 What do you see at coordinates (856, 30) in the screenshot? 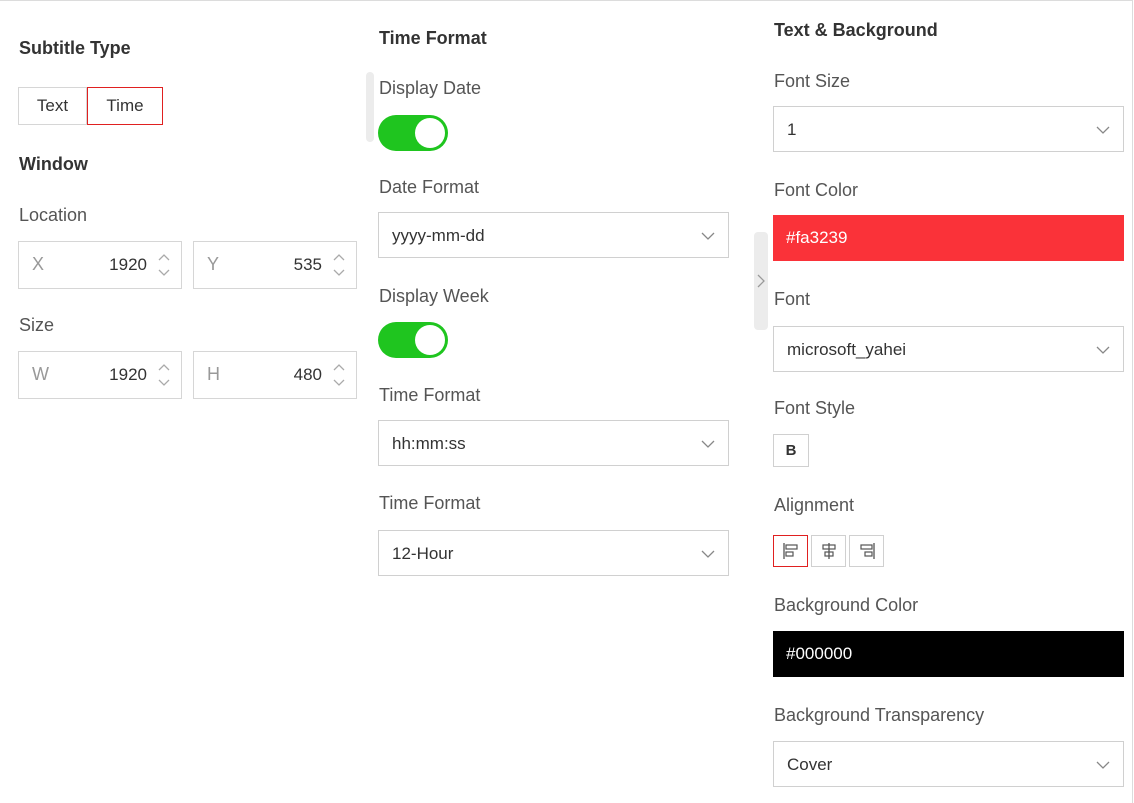
I see `text-background-heading: Text & Background` at bounding box center [856, 30].